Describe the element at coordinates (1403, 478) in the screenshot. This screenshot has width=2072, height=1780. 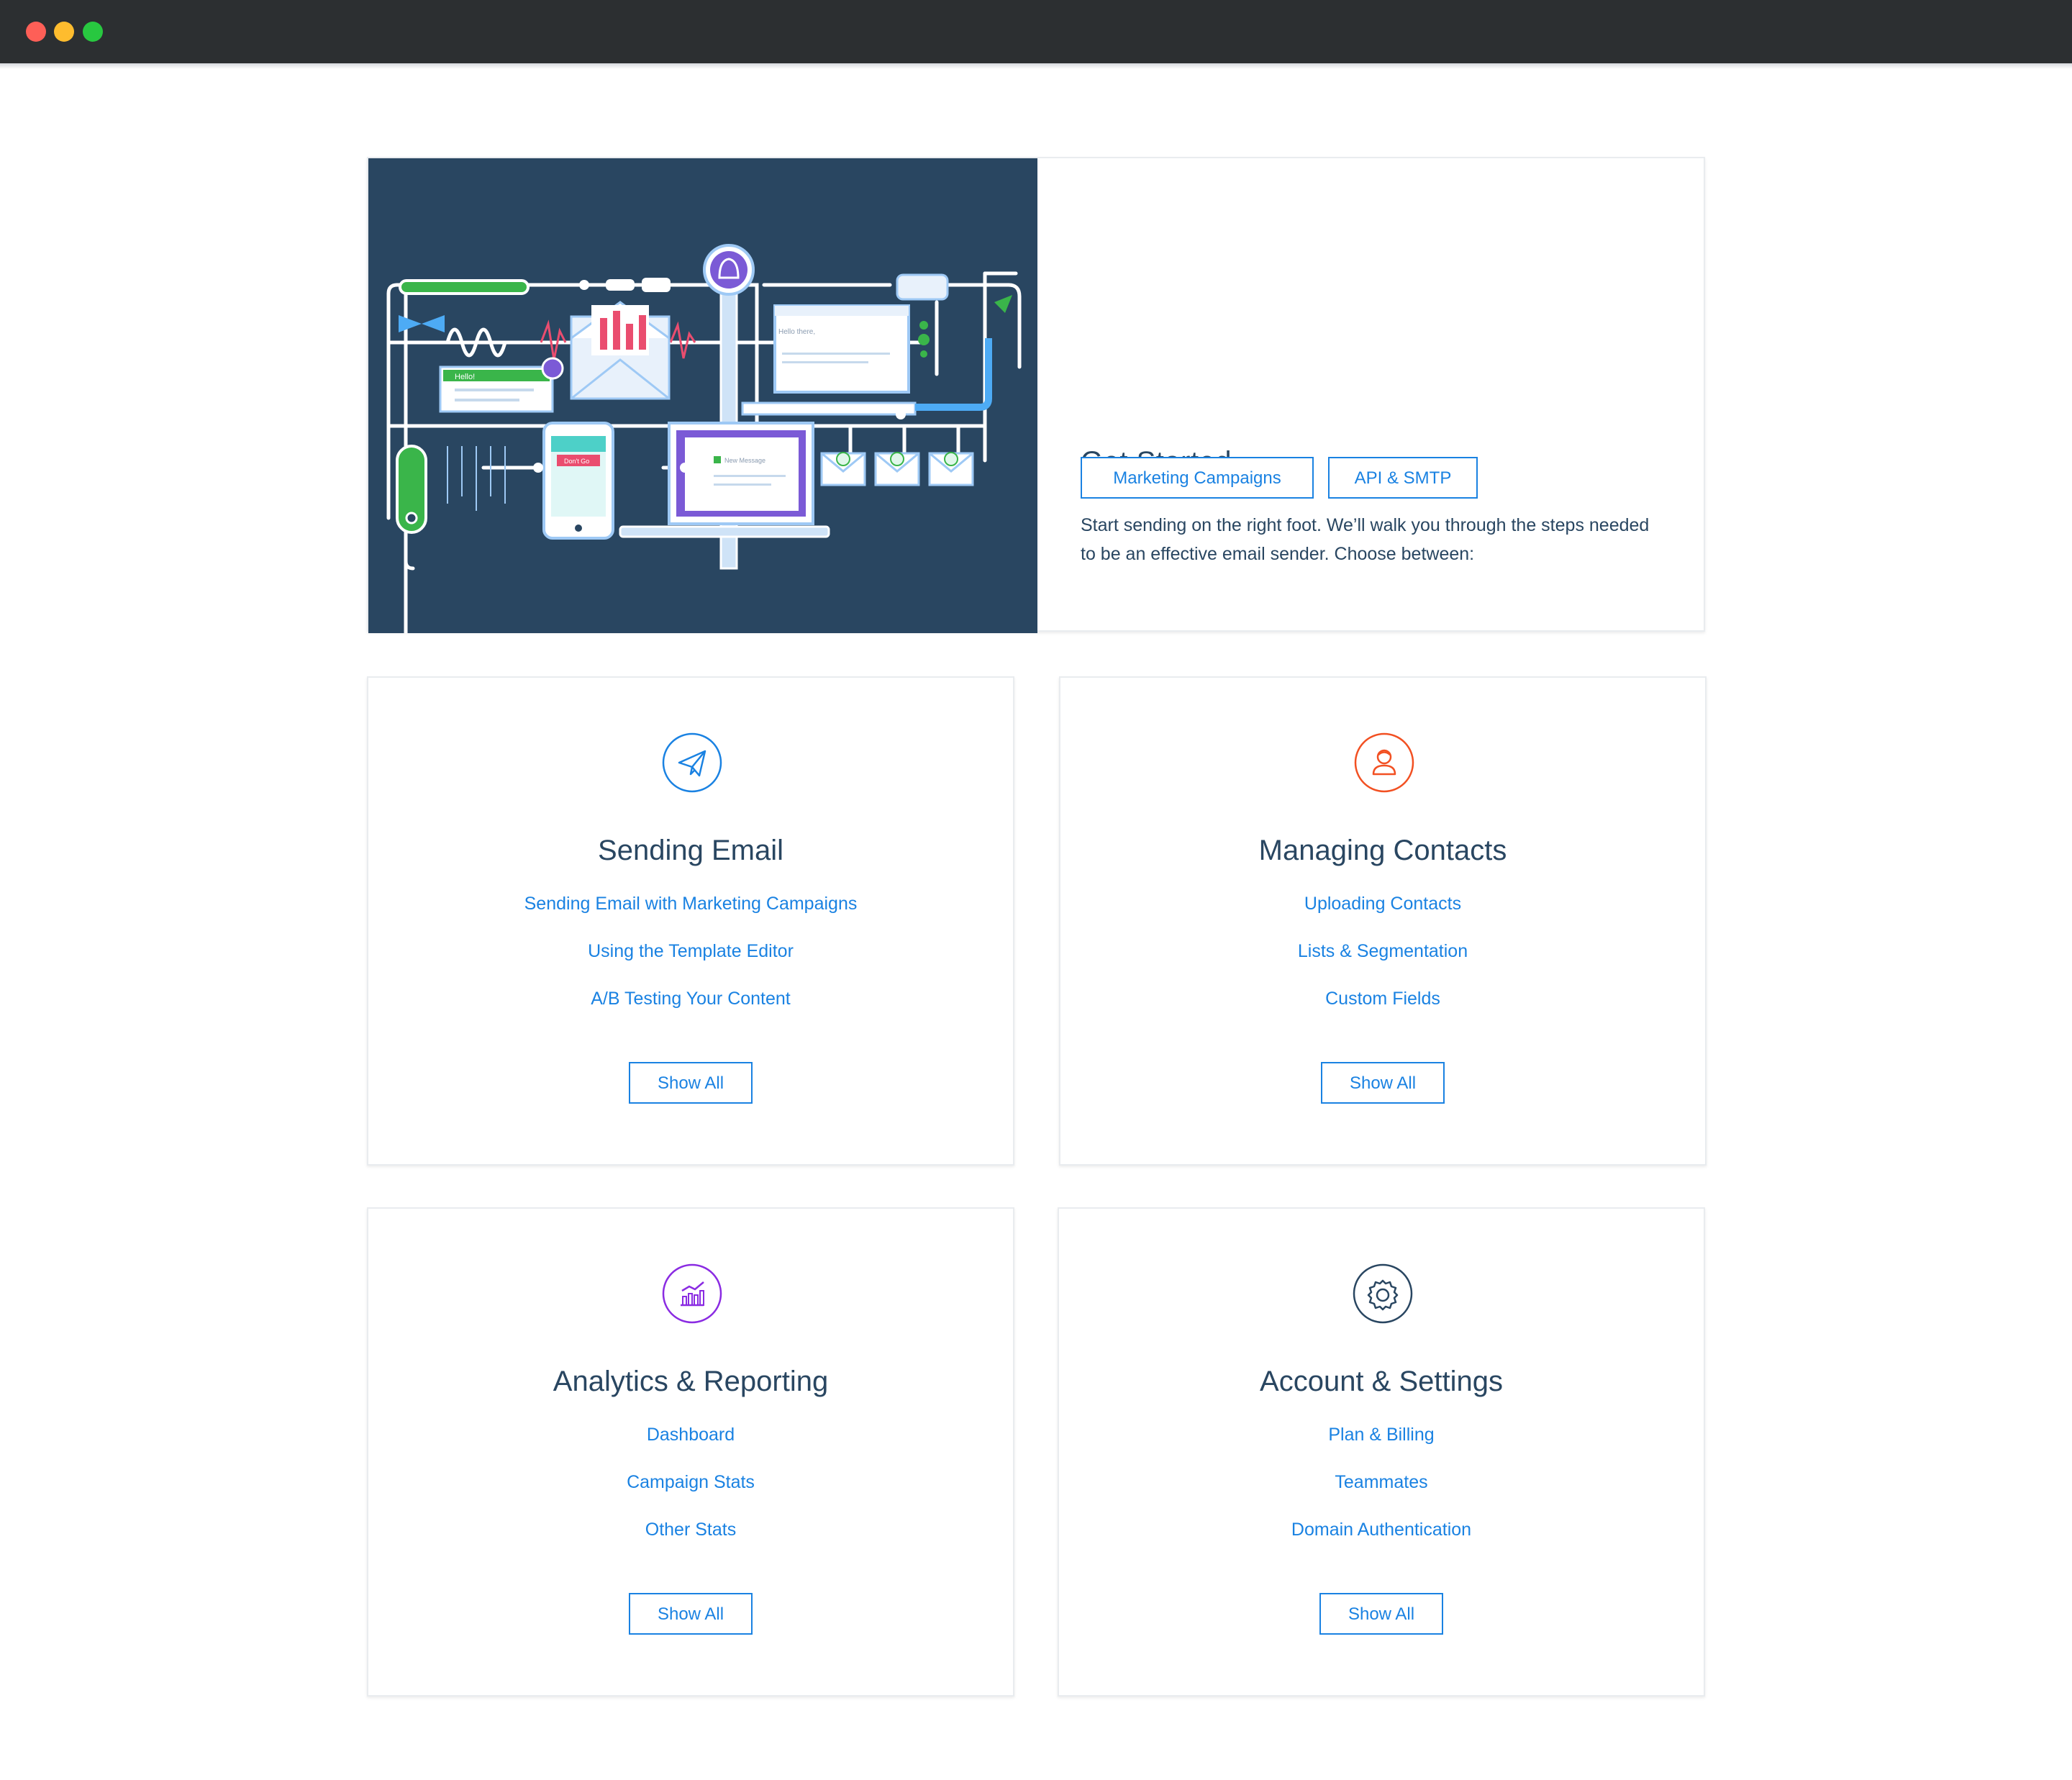
I see `api-smtp-button: API & SMTP` at that location.